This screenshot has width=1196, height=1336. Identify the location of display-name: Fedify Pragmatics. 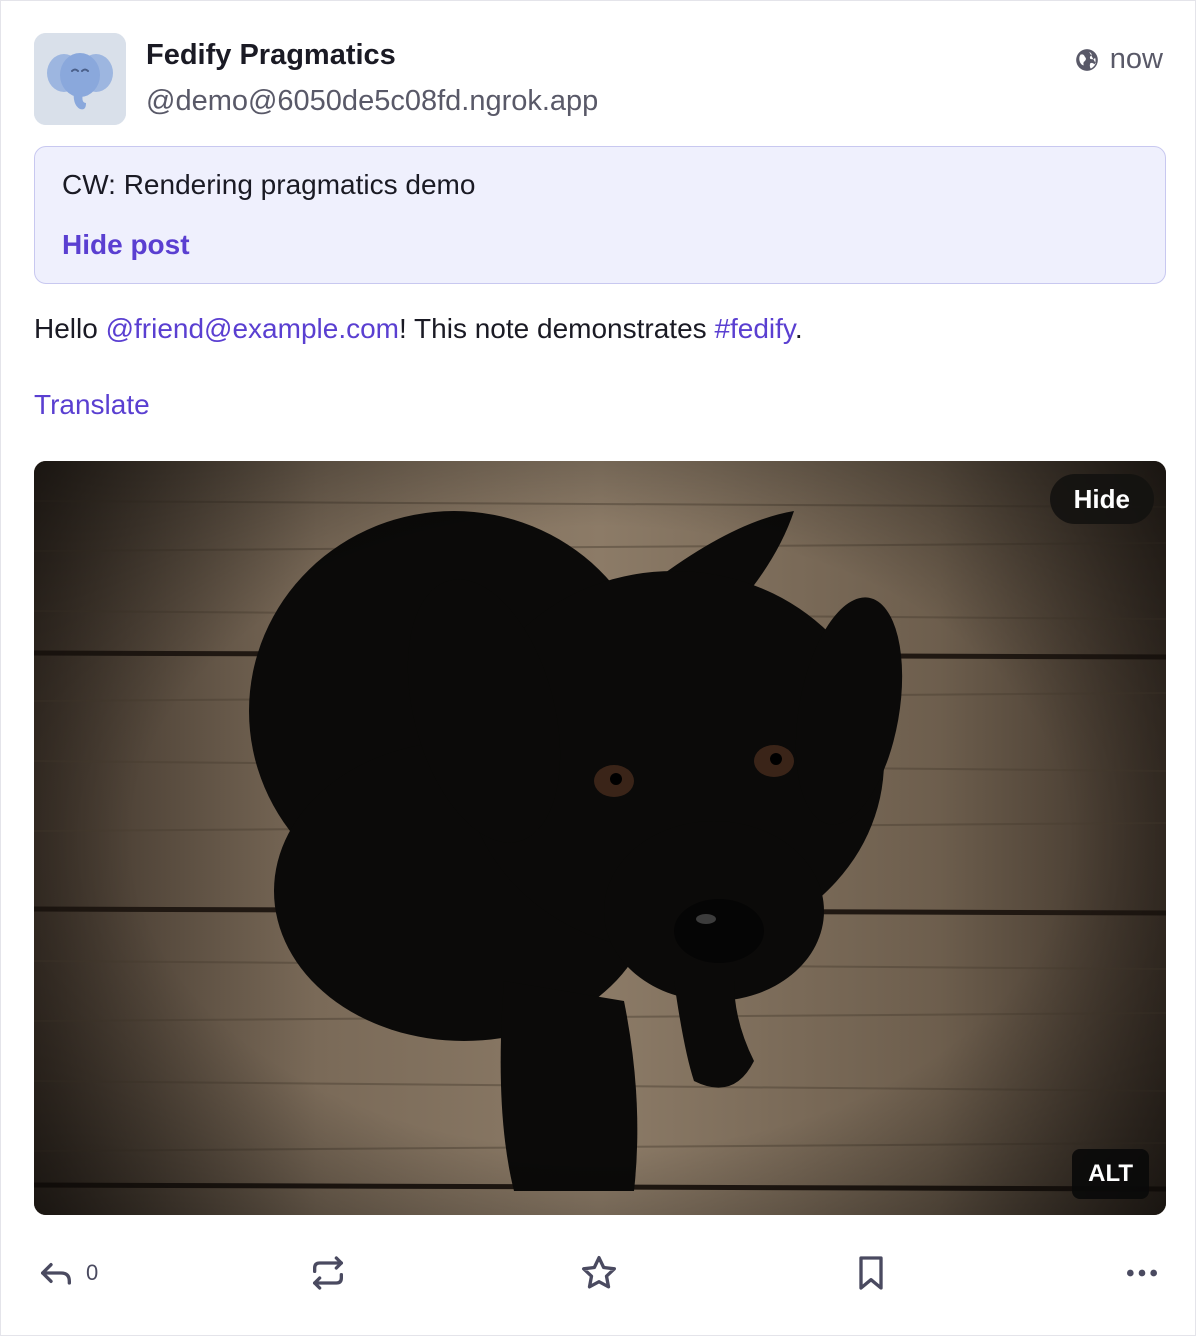
(271, 55).